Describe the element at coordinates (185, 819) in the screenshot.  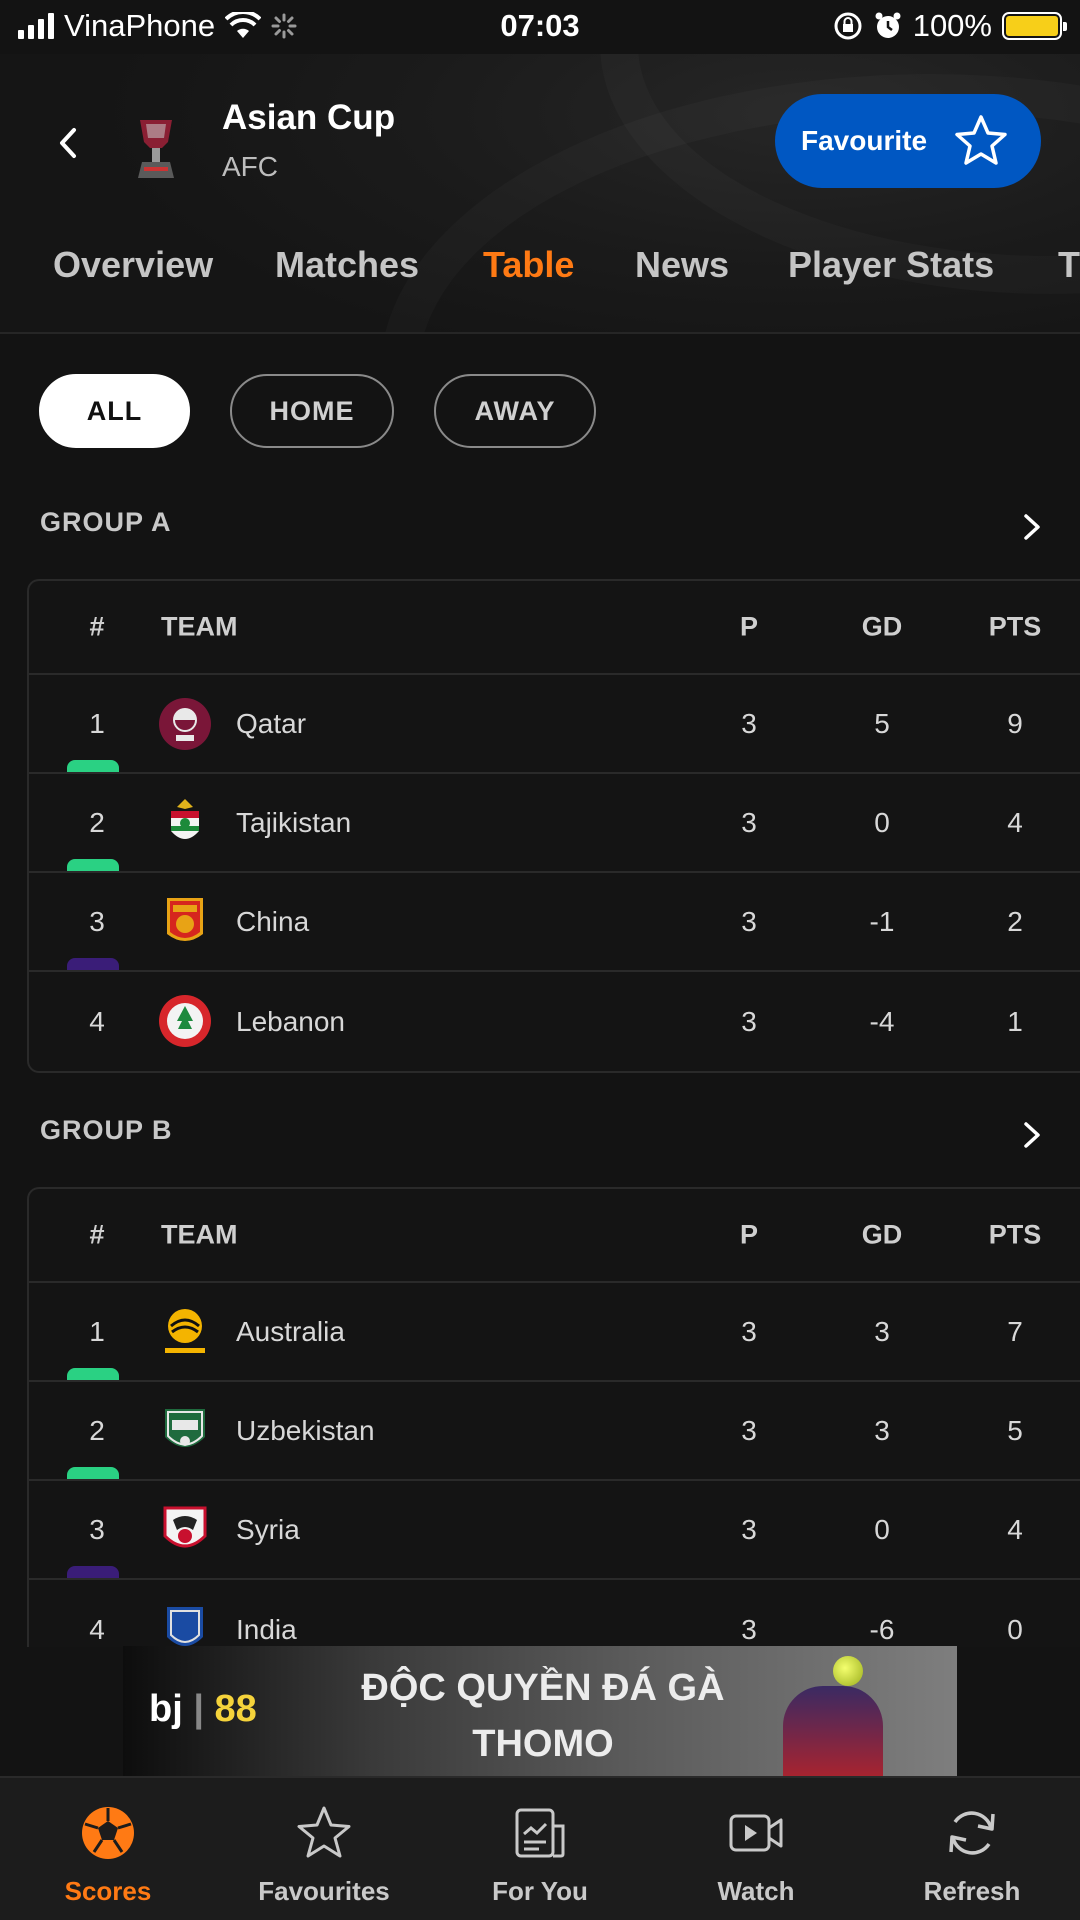
I see `tajikistan-crest-icon` at that location.